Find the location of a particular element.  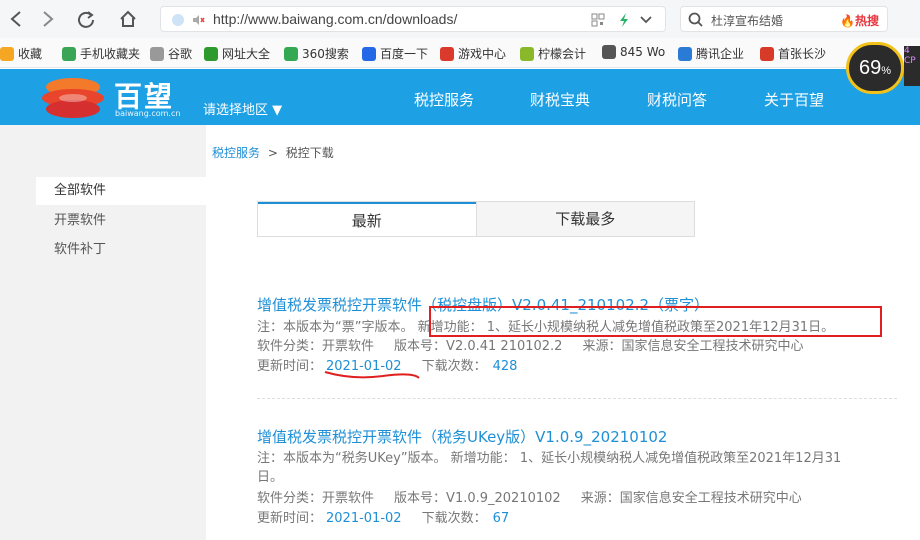

bookmark-label: 网址大全 is located at coordinates (246, 54).